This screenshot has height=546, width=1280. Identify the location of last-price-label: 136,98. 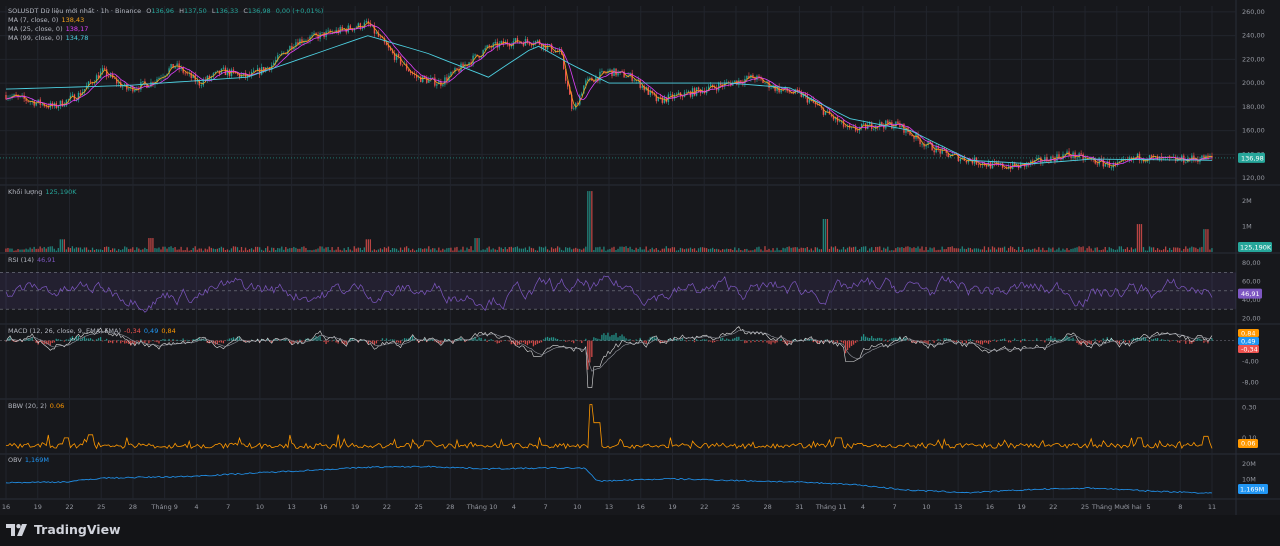
(1252, 158).